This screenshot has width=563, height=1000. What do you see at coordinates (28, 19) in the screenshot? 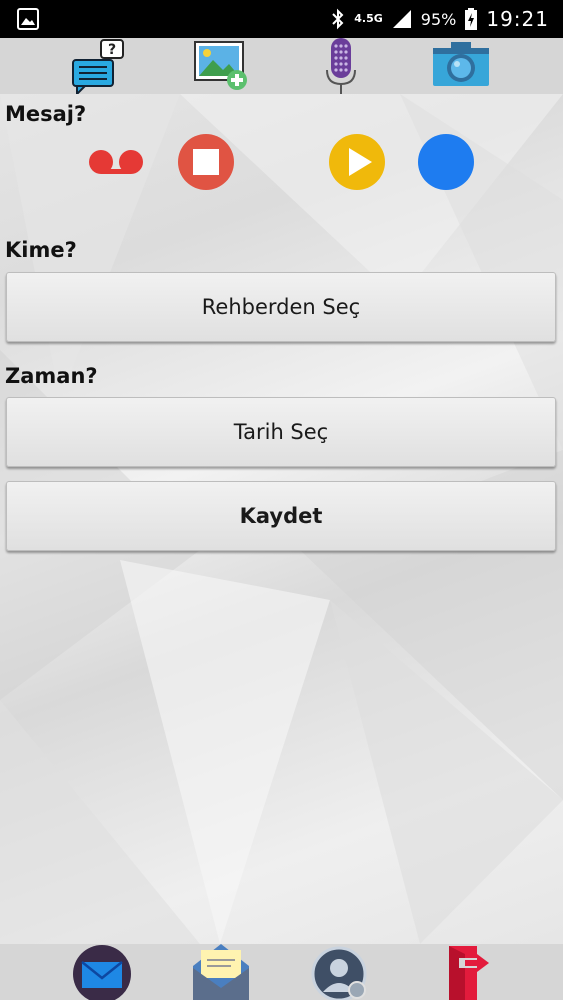
I see `image-notification-icon` at bounding box center [28, 19].